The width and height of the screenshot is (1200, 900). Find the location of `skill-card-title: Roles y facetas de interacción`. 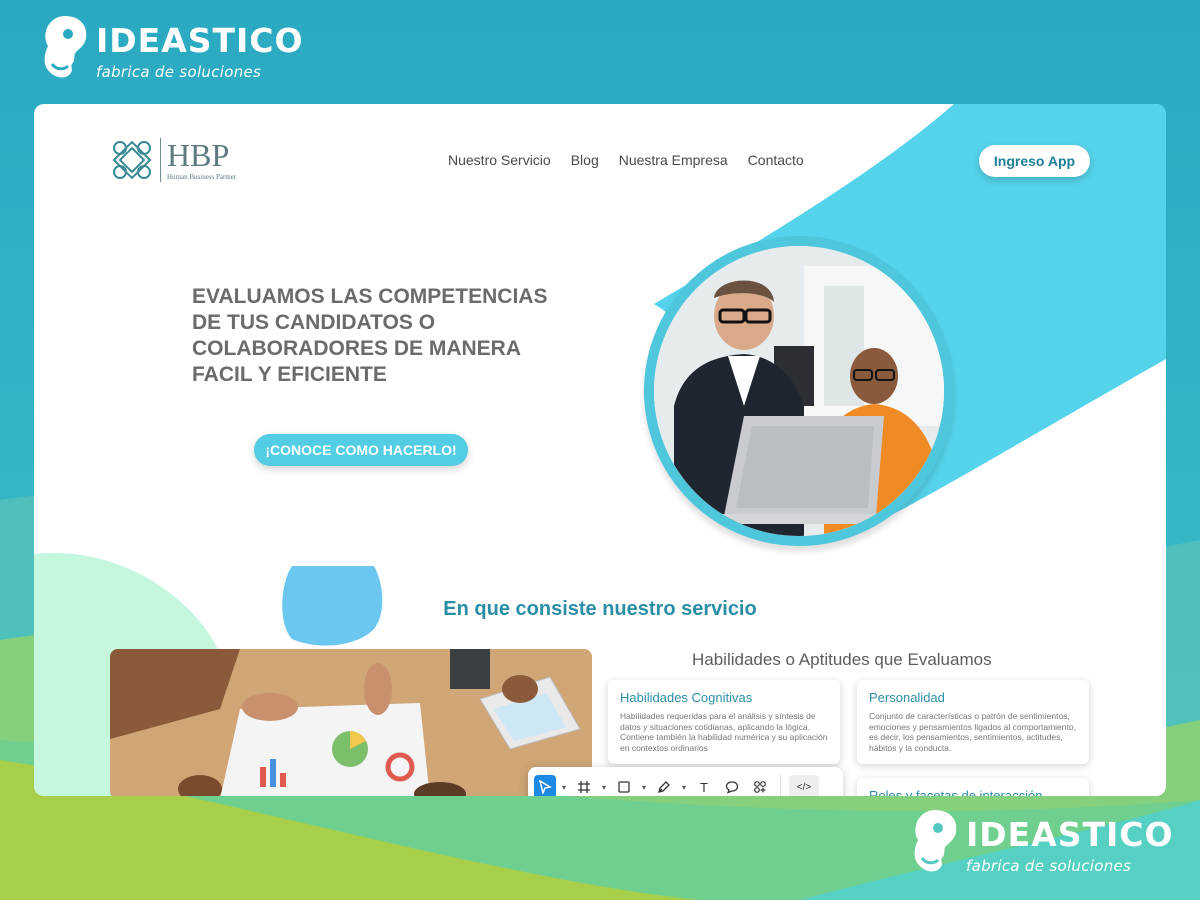

skill-card-title: Roles y facetas de interacción is located at coordinates (956, 792).